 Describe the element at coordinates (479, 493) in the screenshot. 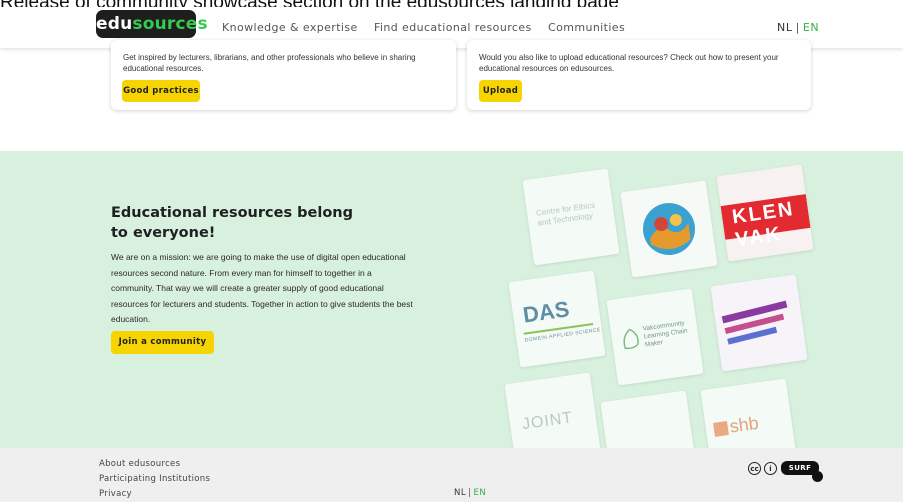

I see `footer-lang-en: EN` at that location.